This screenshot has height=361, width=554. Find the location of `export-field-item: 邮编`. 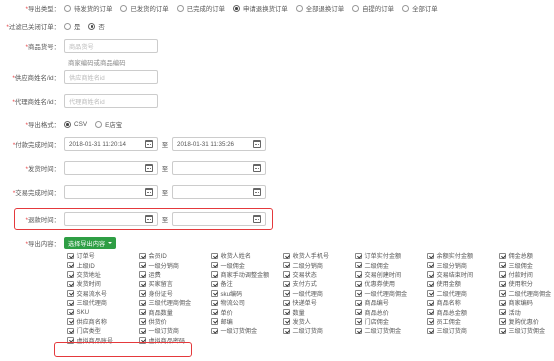

export-field-item: 邮编 is located at coordinates (247, 322).